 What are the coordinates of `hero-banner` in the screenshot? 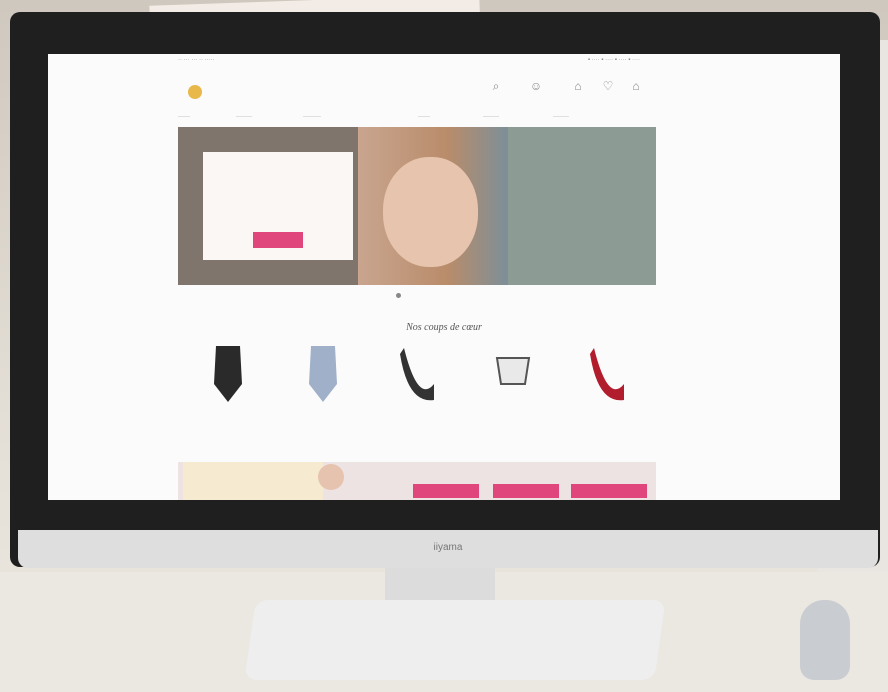 It's located at (417, 206).